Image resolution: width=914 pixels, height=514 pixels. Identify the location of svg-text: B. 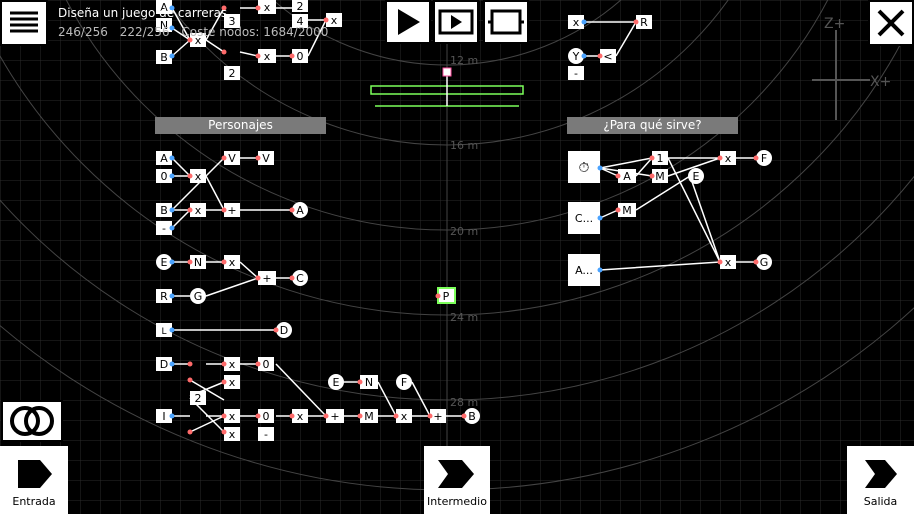
(164, 57).